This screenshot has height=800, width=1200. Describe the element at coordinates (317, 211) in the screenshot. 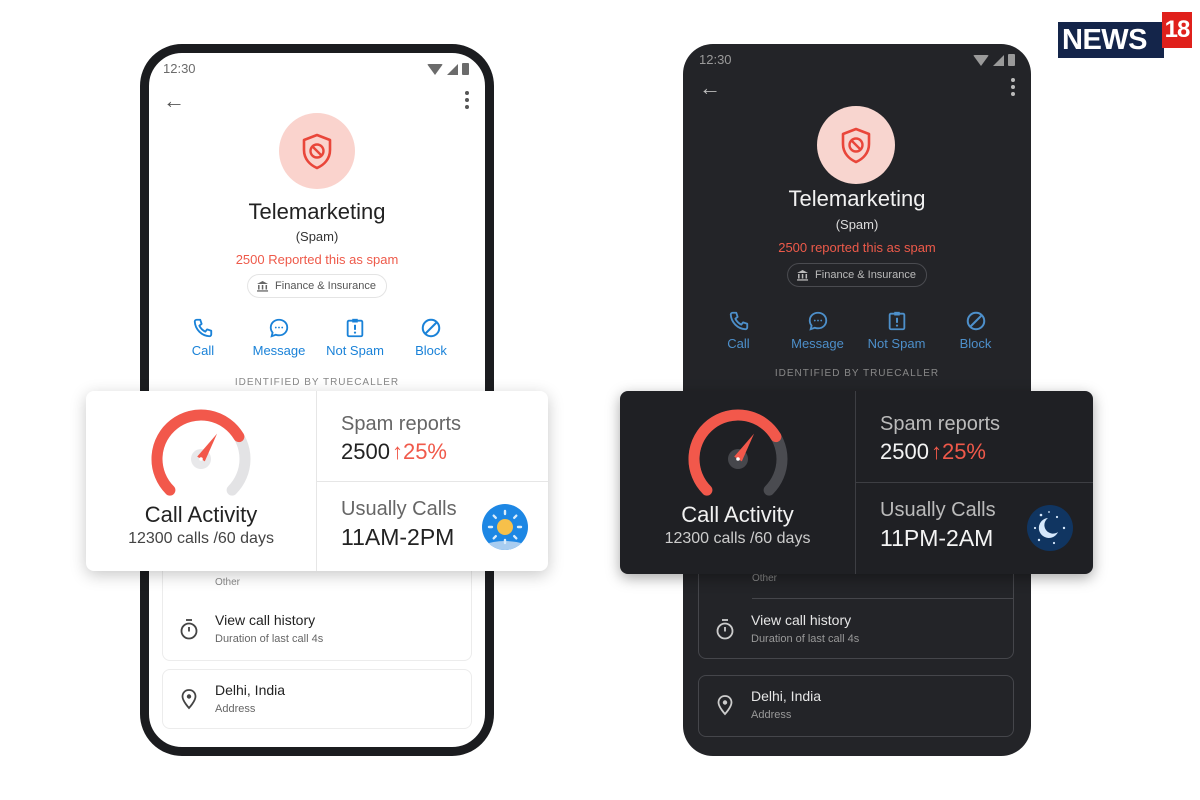

I see `caller-name: Telemarketing` at that location.